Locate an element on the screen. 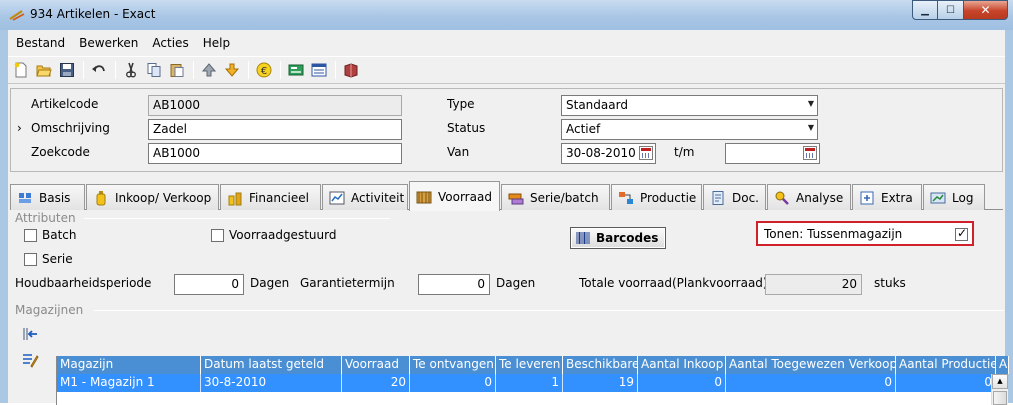  up-icon is located at coordinates (209, 70).